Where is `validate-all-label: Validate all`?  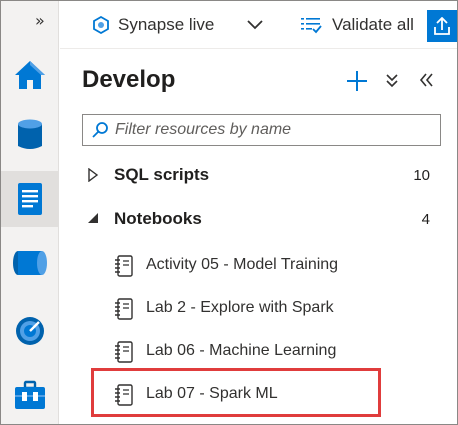 validate-all-label: Validate all is located at coordinates (373, 24).